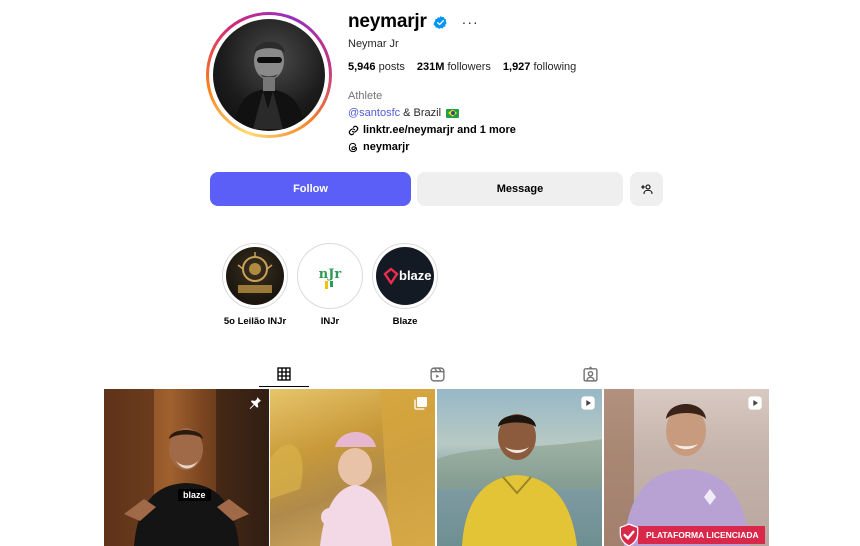  I want to click on pin-icon, so click(255, 403).